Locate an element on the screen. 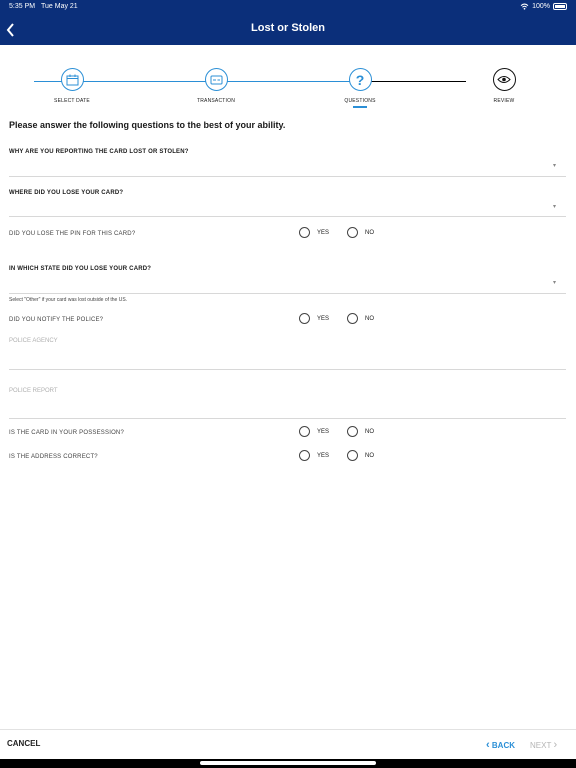  wifi-icon is located at coordinates (524, 6).